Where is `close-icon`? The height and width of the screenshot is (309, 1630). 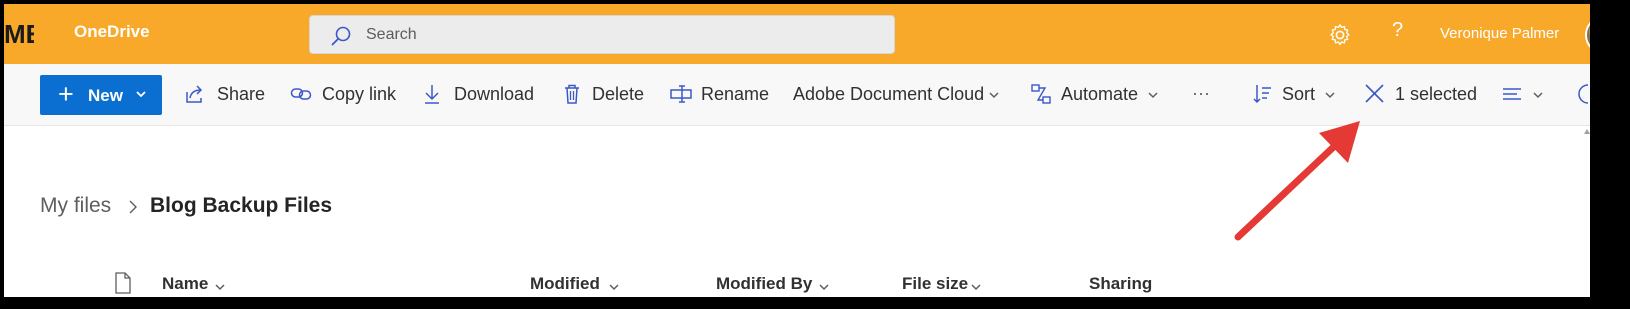 close-icon is located at coordinates (1374, 93).